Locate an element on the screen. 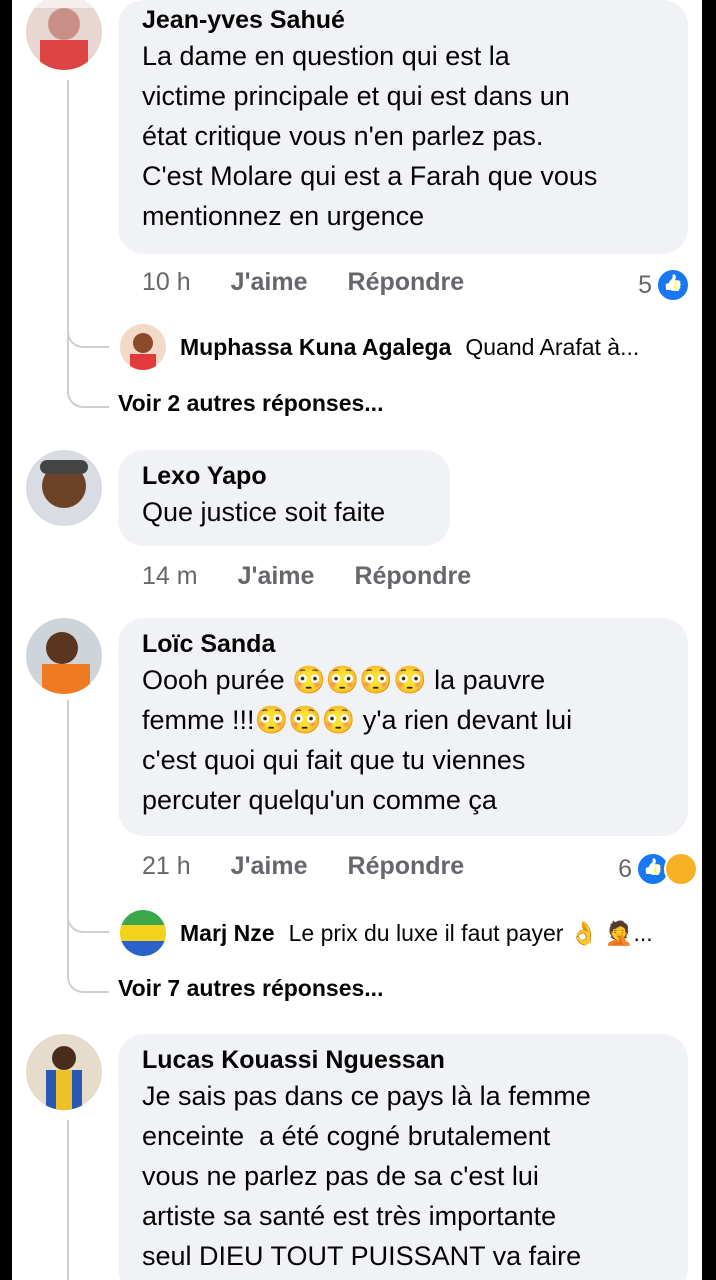 The height and width of the screenshot is (1280, 716). comment-actions: 14 m J'aime Répondre is located at coordinates (306, 576).